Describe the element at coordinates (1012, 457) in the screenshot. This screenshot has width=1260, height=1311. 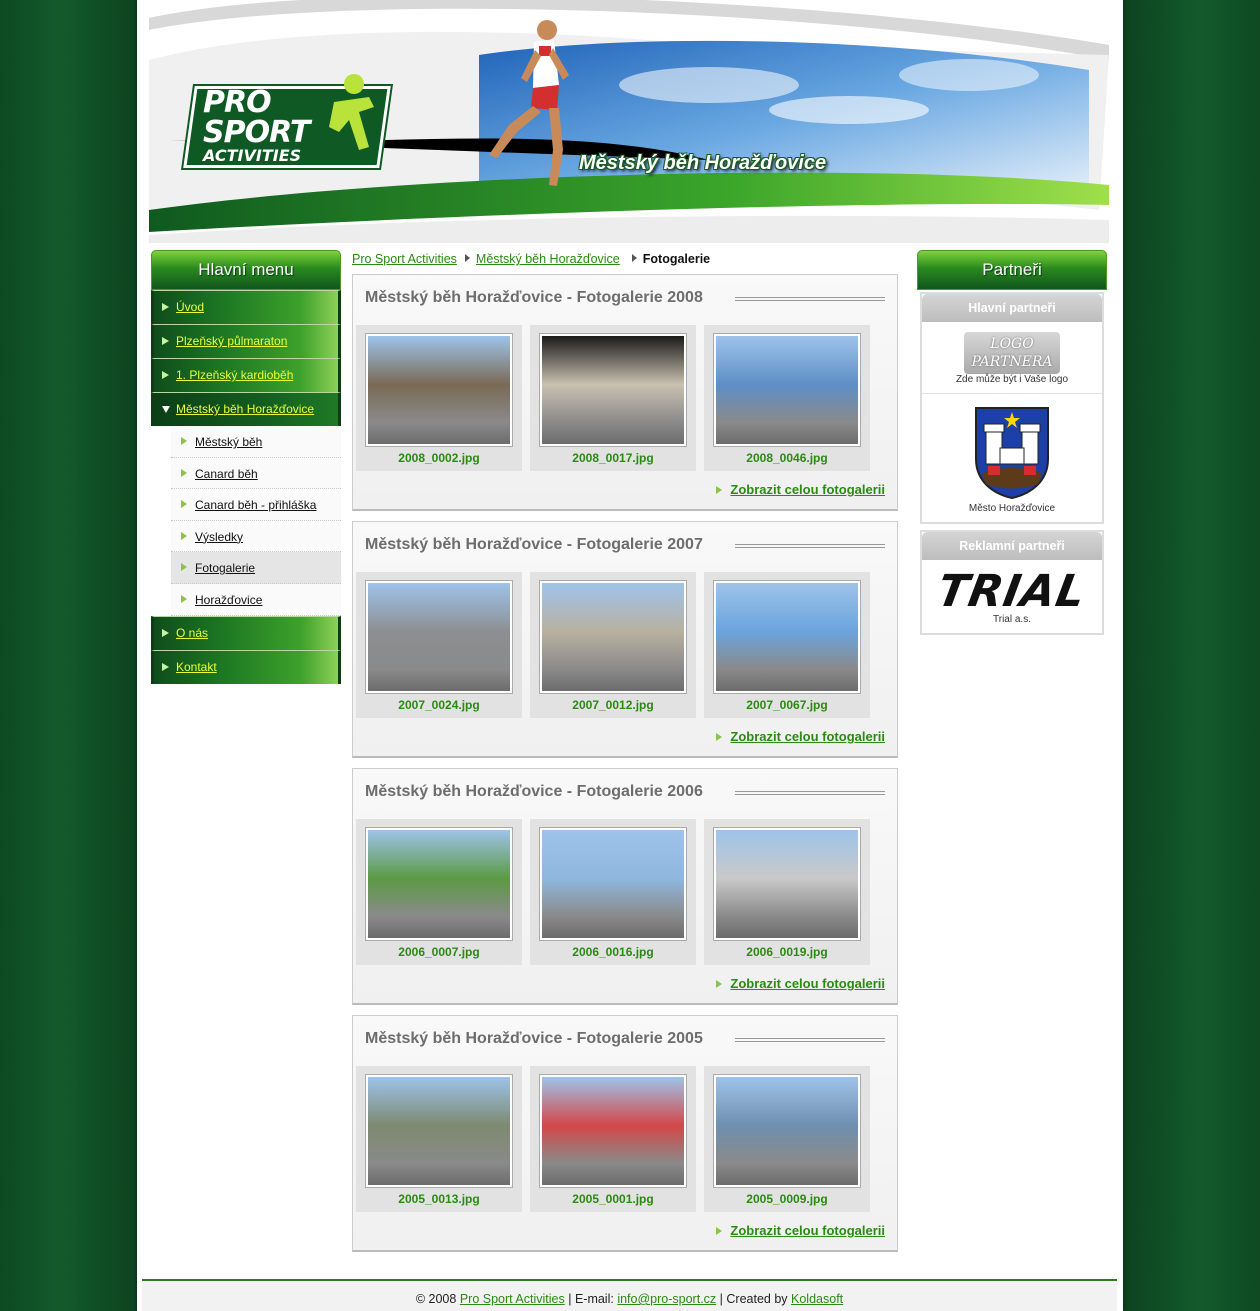
I see `partner-city: Město Horažďovice` at that location.